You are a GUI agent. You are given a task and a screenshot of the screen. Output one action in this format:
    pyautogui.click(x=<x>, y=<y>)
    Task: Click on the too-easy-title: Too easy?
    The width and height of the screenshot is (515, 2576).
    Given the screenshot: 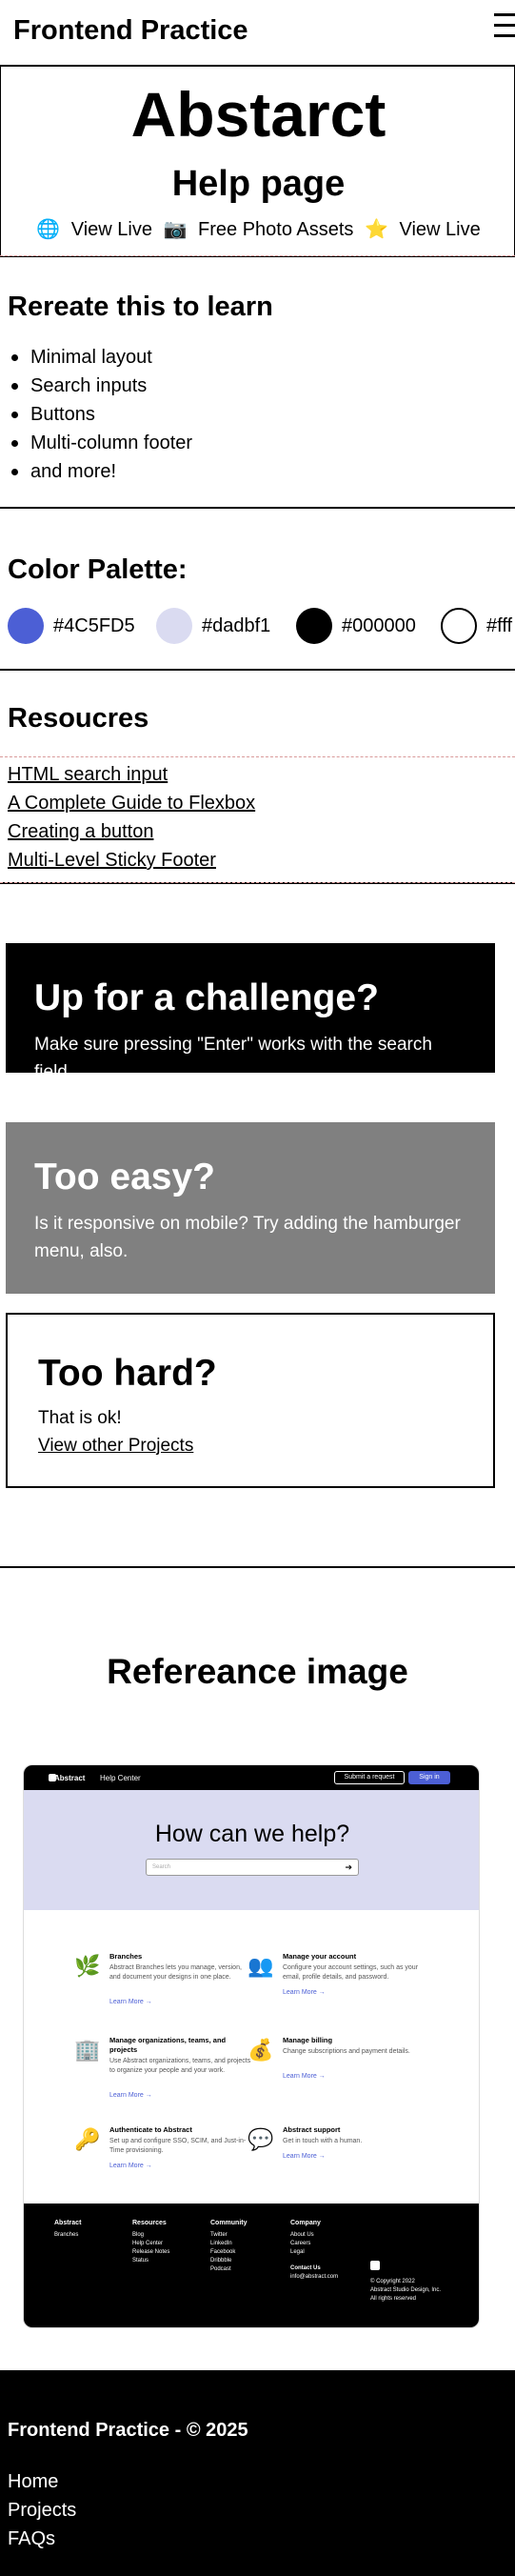 What is the action you would take?
    pyautogui.click(x=124, y=1177)
    